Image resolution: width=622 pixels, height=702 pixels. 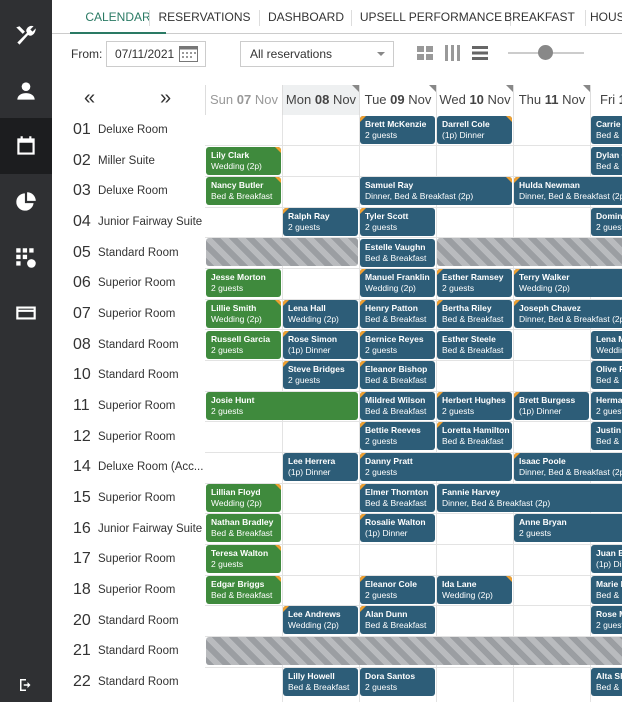 What do you see at coordinates (137, 130) in the screenshot?
I see `room-row: 01 Deluxe Room` at bounding box center [137, 130].